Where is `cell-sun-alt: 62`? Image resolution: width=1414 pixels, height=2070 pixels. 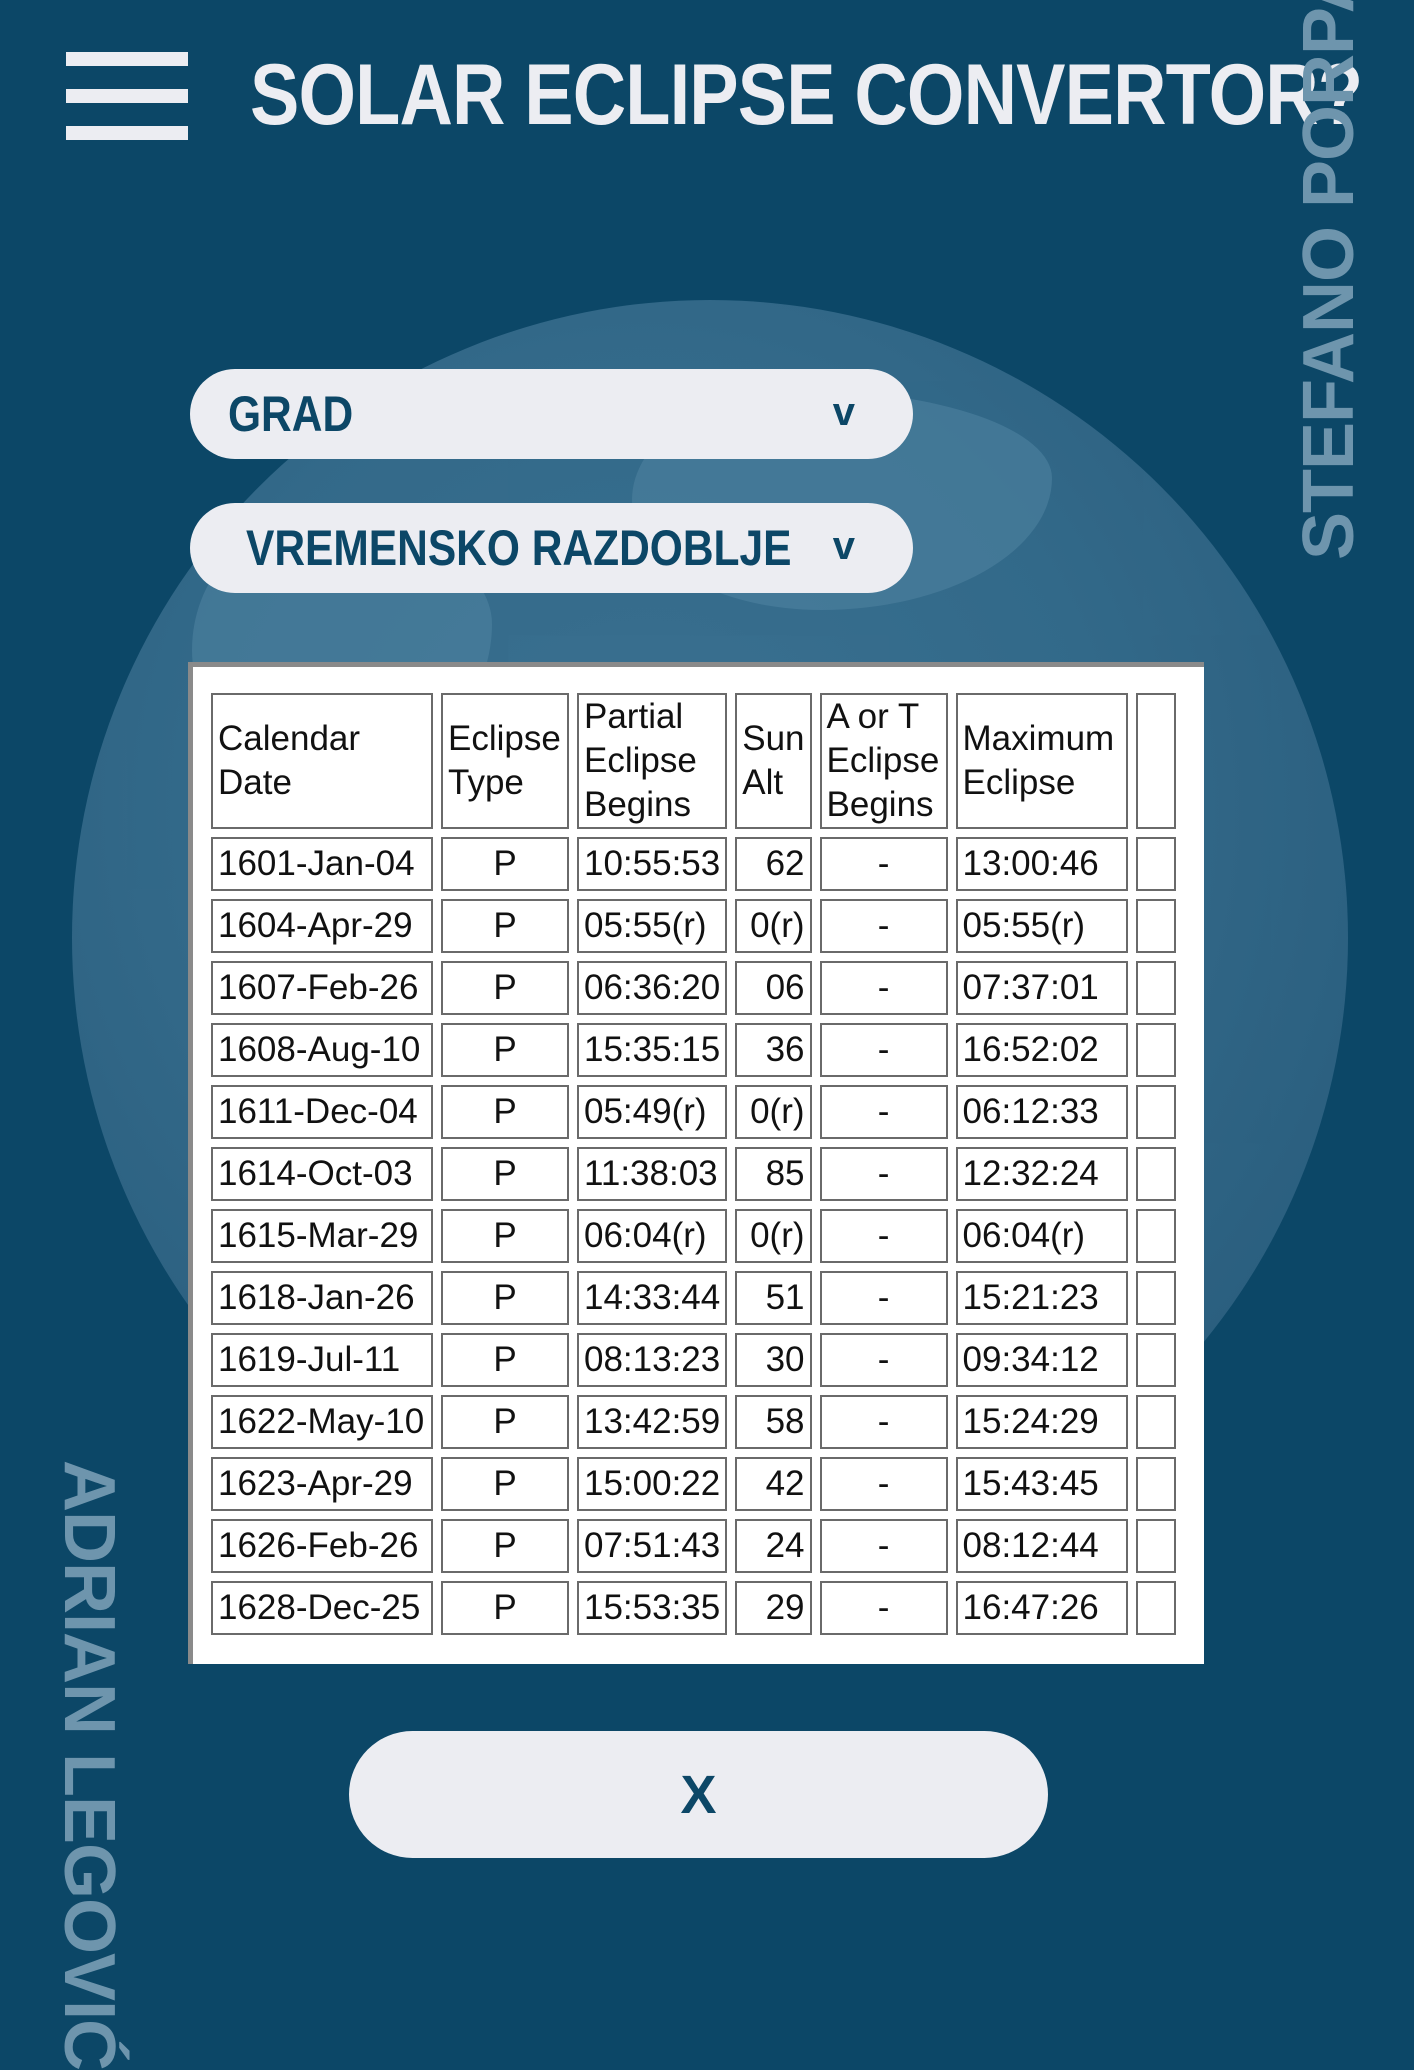
cell-sun-alt: 62 is located at coordinates (773, 864).